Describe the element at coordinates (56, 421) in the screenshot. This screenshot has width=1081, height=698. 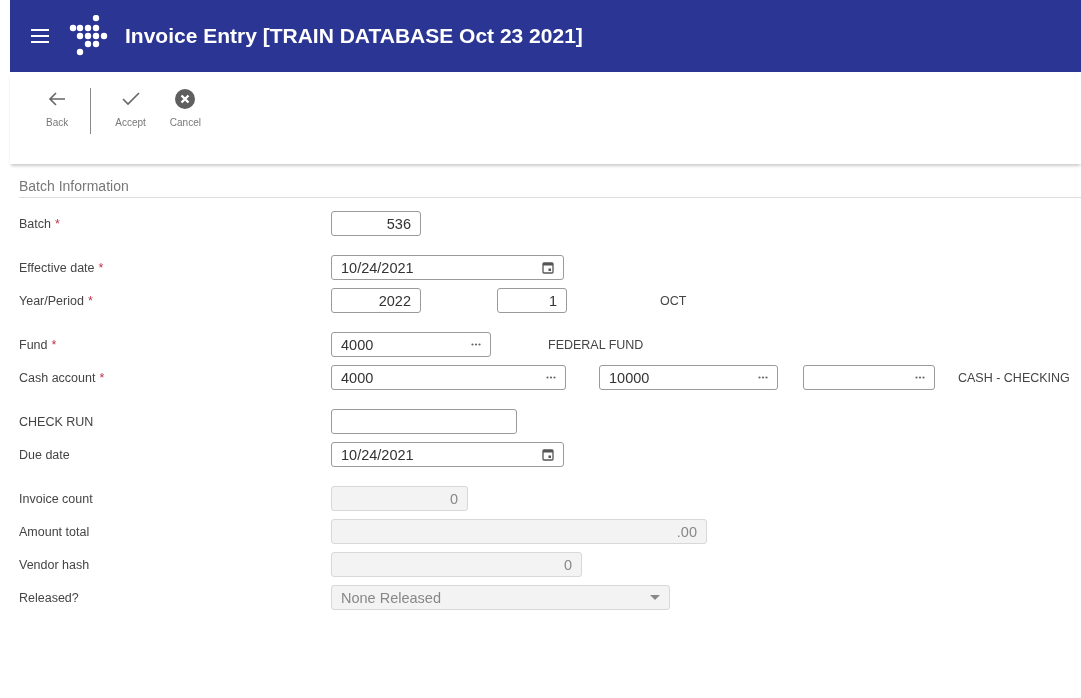
I see `field-label: CHECK RUN` at that location.